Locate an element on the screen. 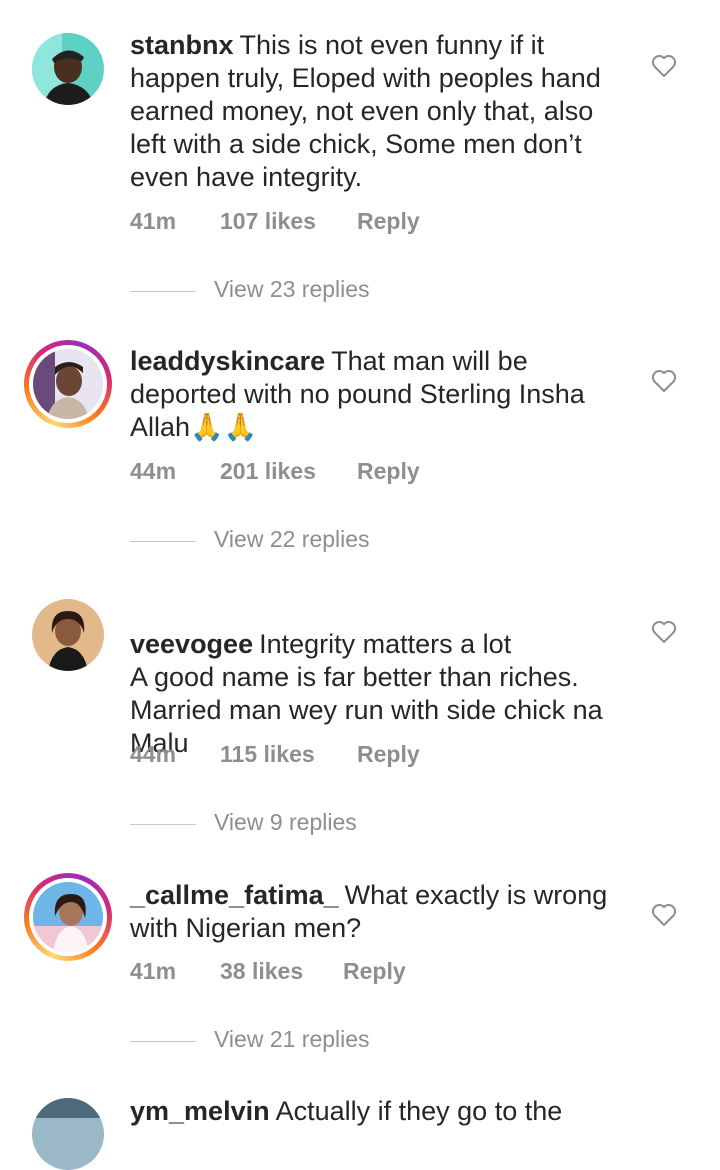 The width and height of the screenshot is (720, 1170). avatar is located at coordinates (68, 1134).